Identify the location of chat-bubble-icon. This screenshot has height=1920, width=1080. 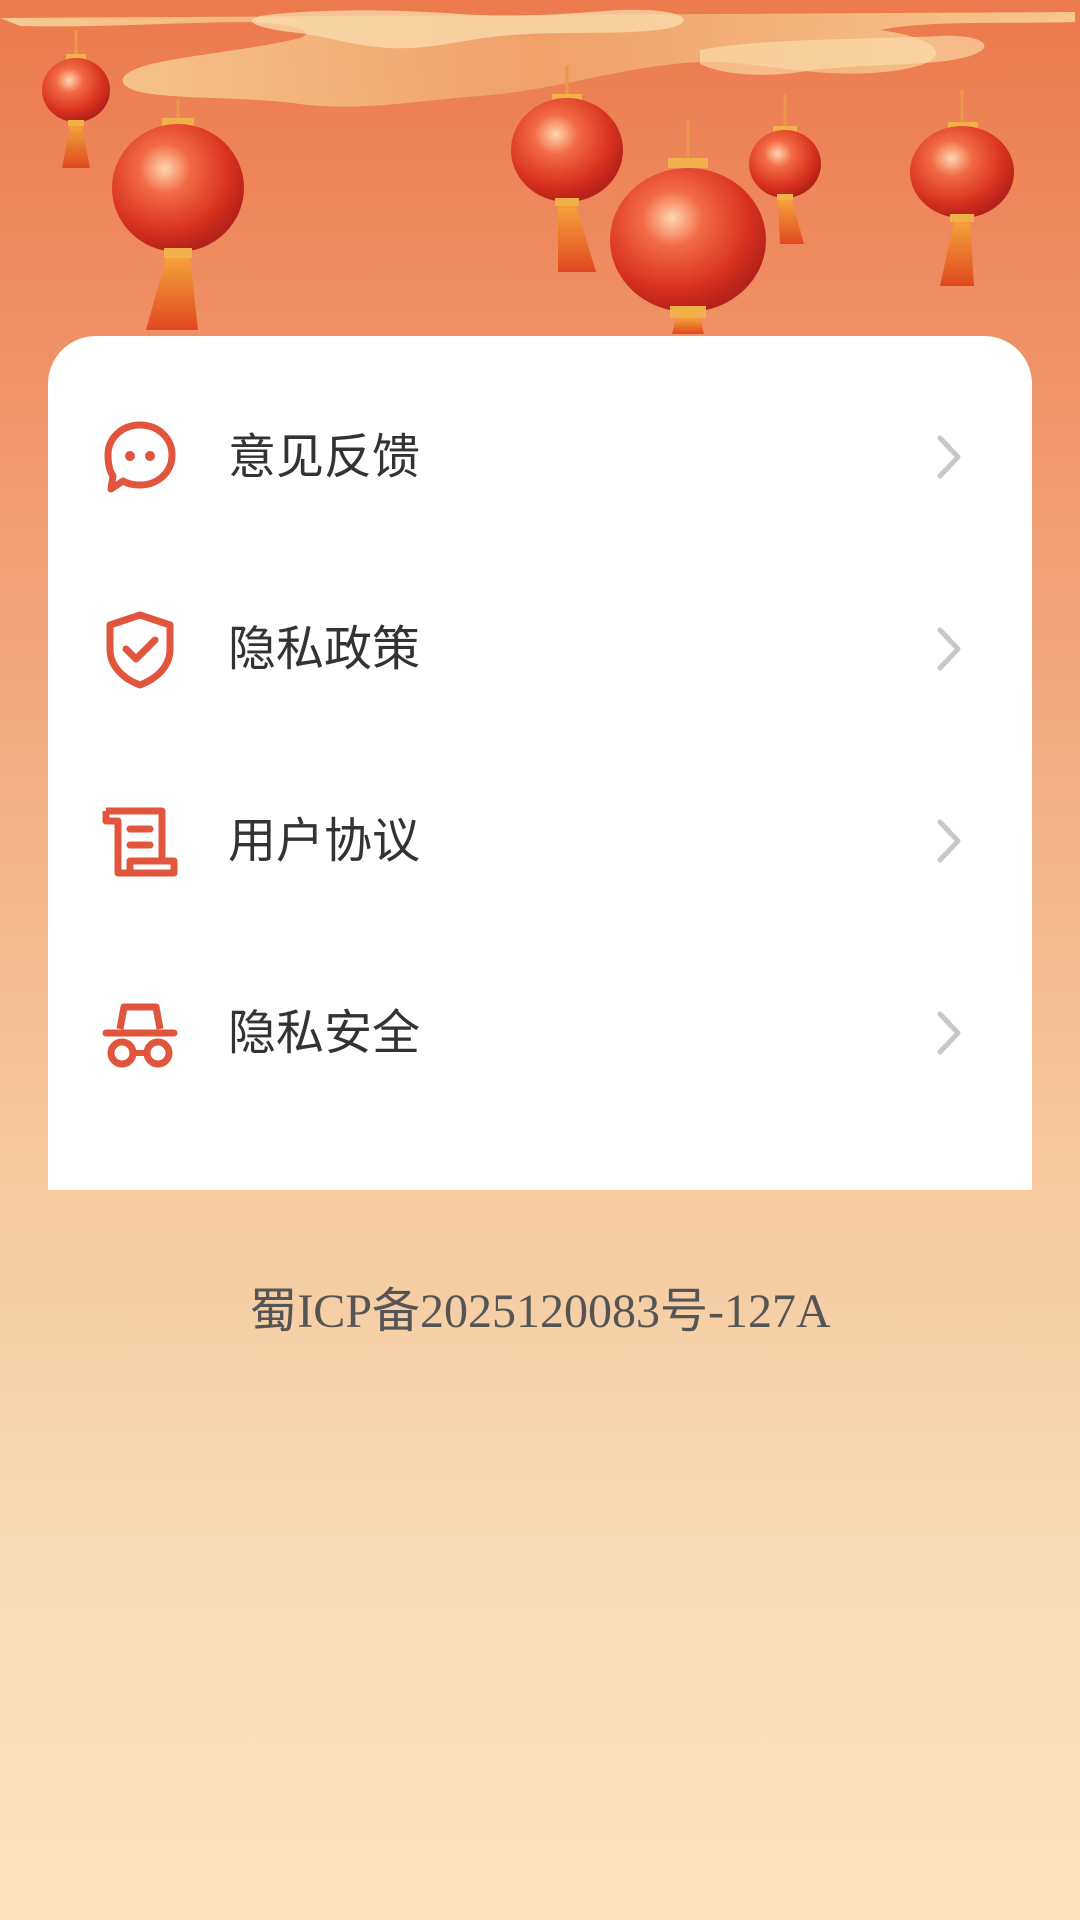
(140, 457).